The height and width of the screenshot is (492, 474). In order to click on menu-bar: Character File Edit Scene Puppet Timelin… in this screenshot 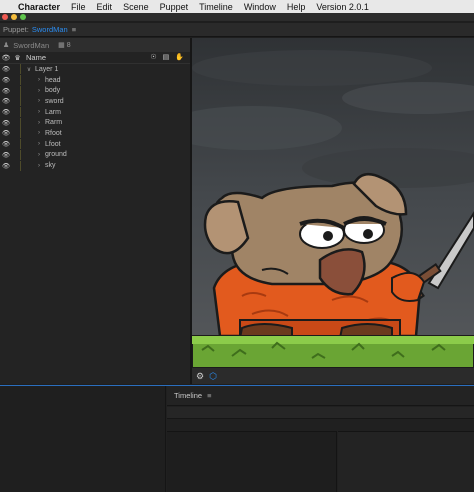, I will do `click(237, 6)`.